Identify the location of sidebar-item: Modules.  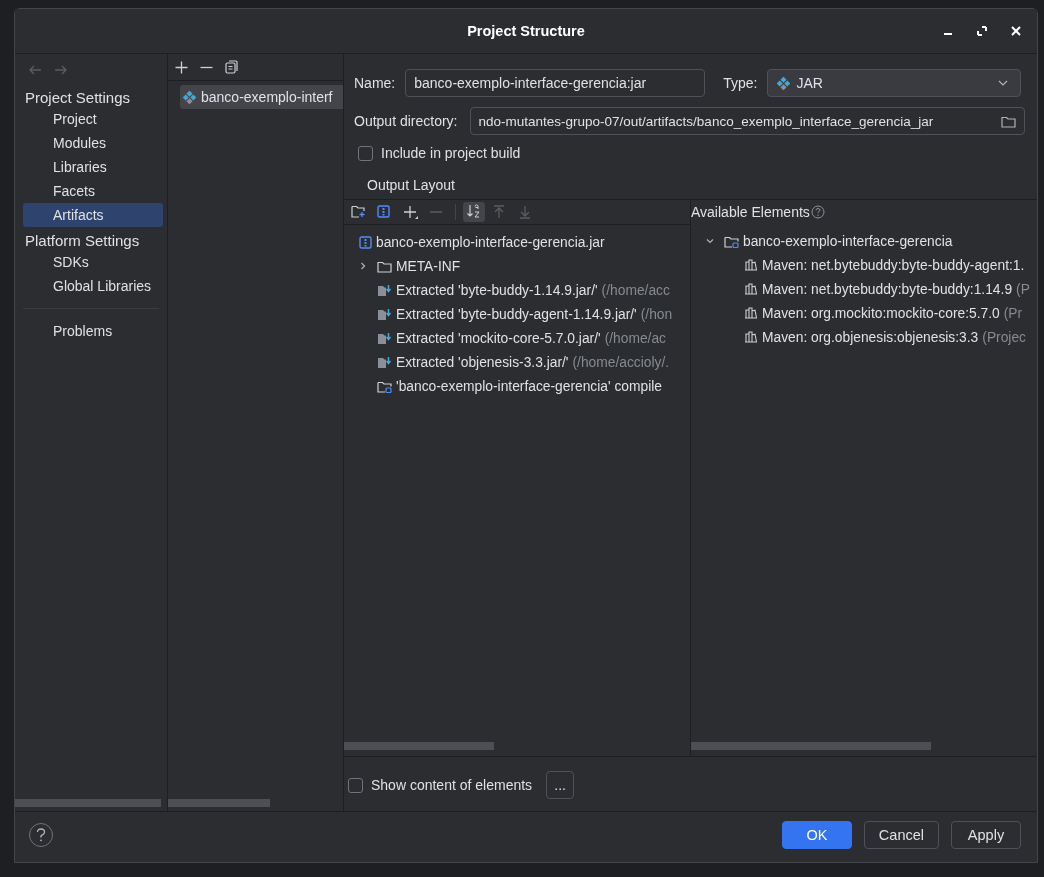
(93, 143).